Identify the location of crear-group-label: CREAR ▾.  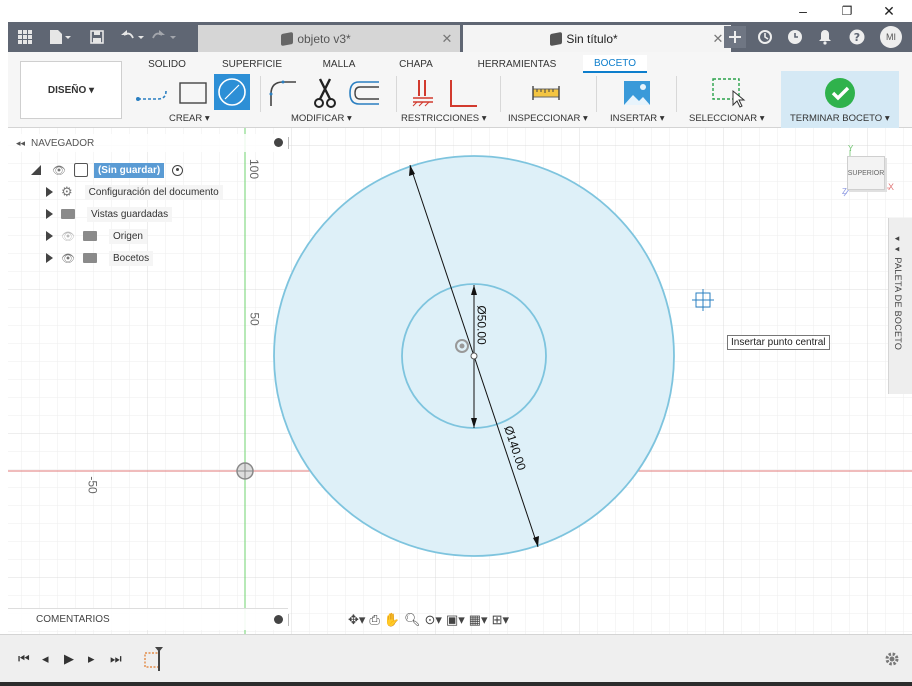
(189, 118).